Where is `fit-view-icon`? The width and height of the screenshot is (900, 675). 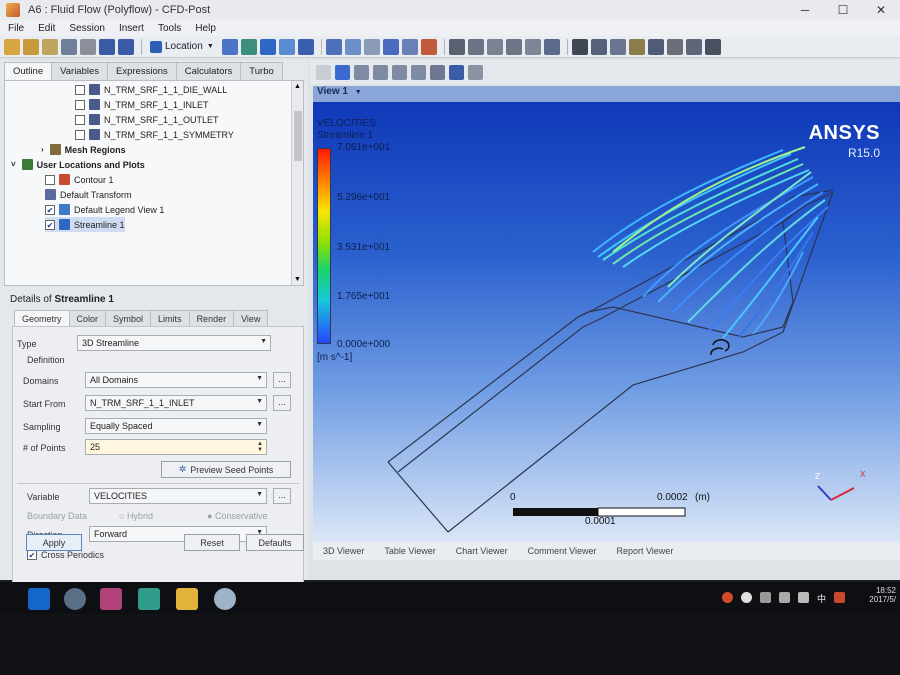 fit-view-icon is located at coordinates (418, 72).